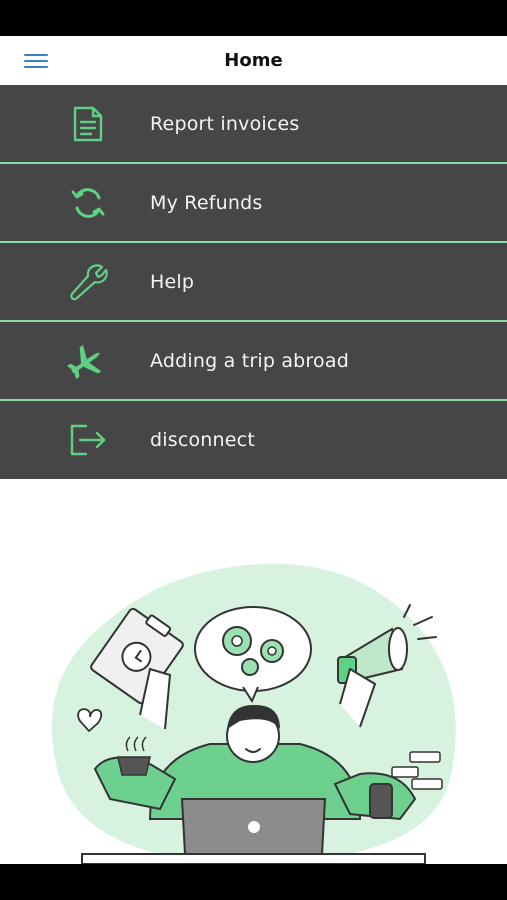  I want to click on menu-item-my-refunds: My Refunds, so click(253, 203).